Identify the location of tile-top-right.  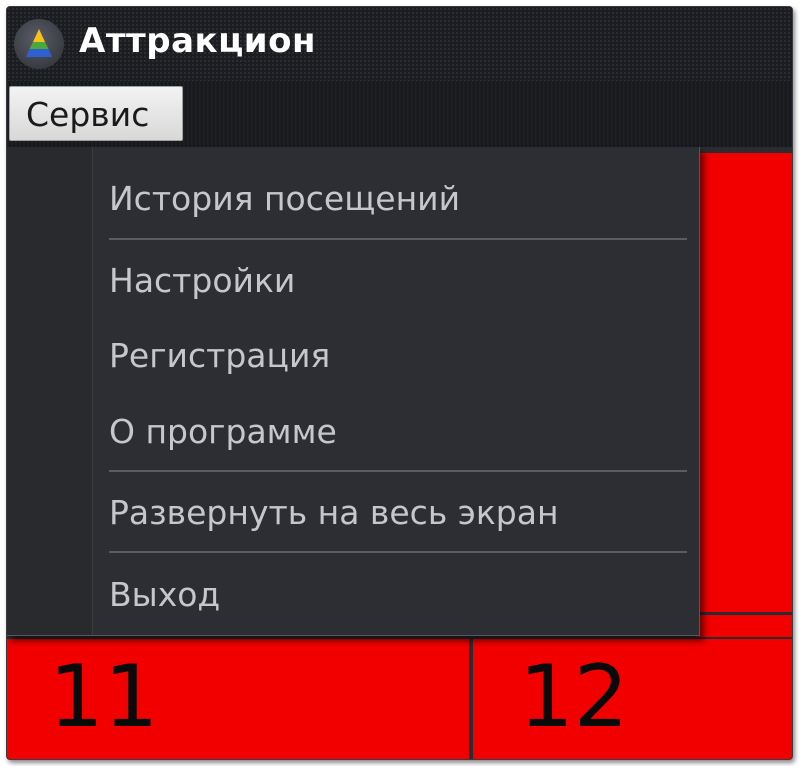
(744, 626).